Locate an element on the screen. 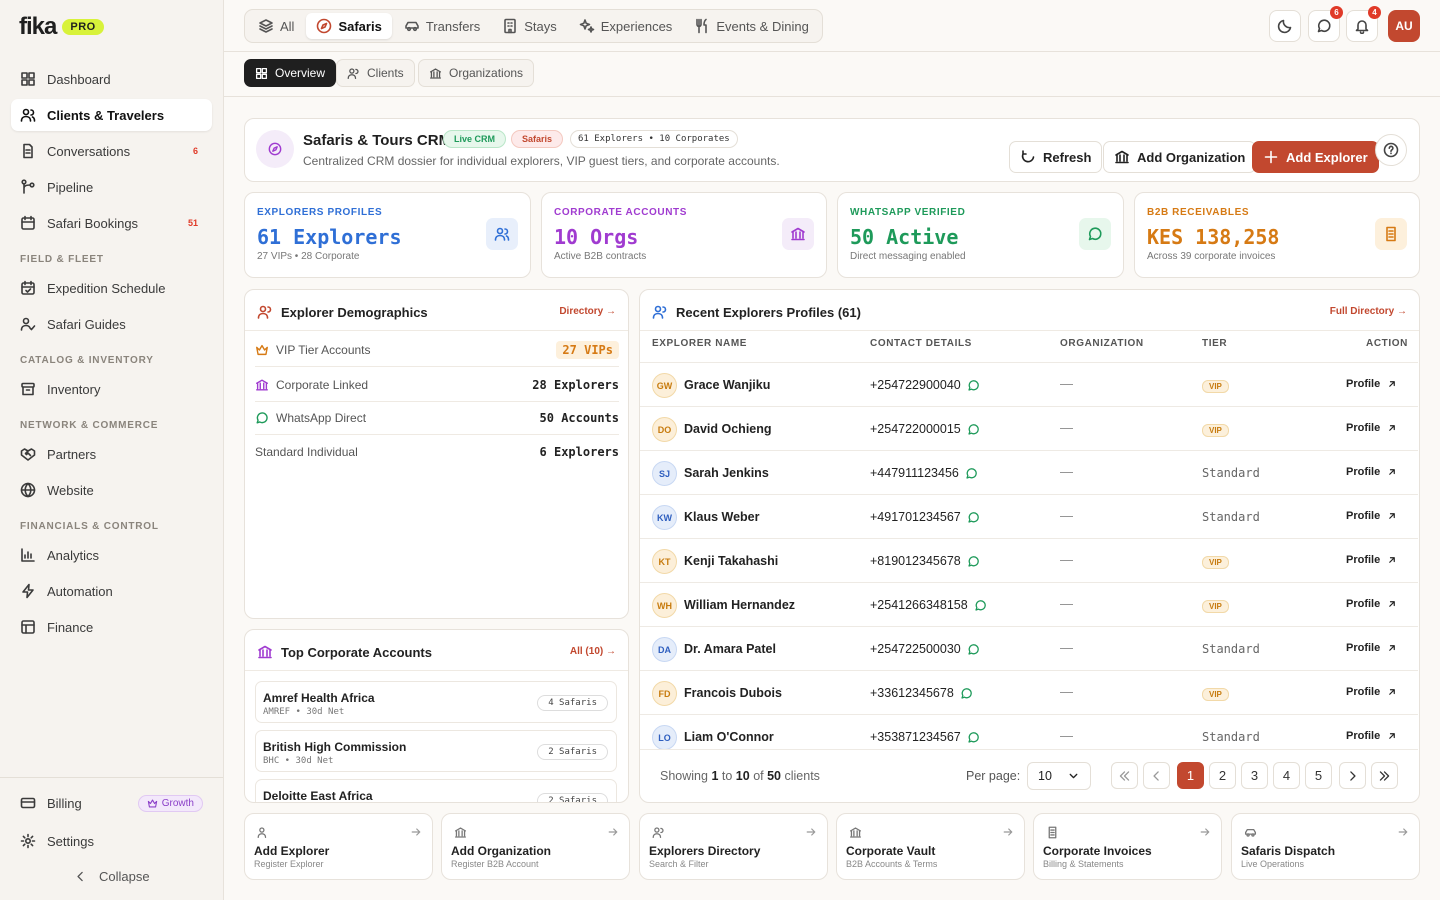 This screenshot has height=900, width=1440. first-page-button is located at coordinates (1124, 775).